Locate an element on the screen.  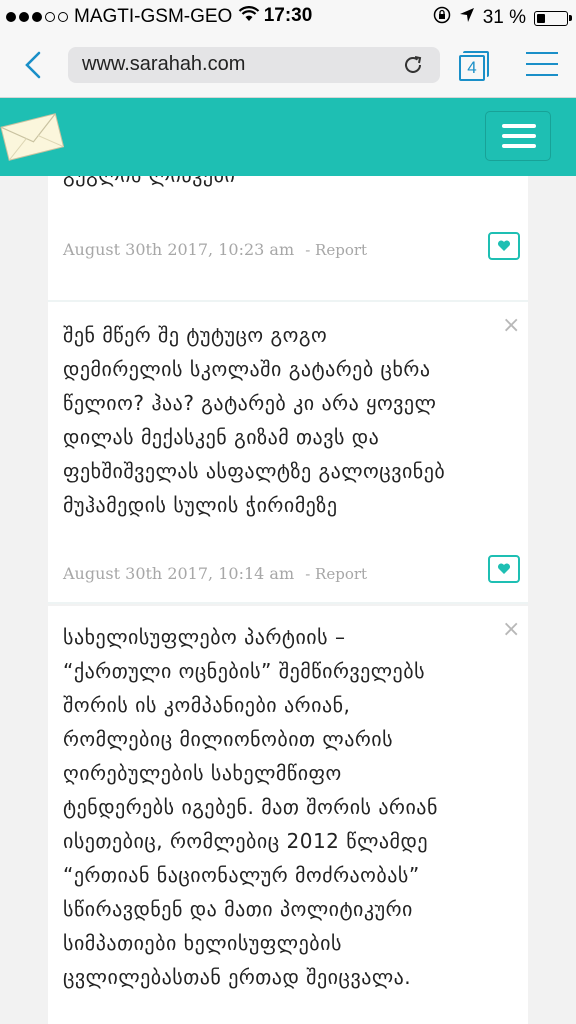
location-arrow-icon is located at coordinates (467, 18).